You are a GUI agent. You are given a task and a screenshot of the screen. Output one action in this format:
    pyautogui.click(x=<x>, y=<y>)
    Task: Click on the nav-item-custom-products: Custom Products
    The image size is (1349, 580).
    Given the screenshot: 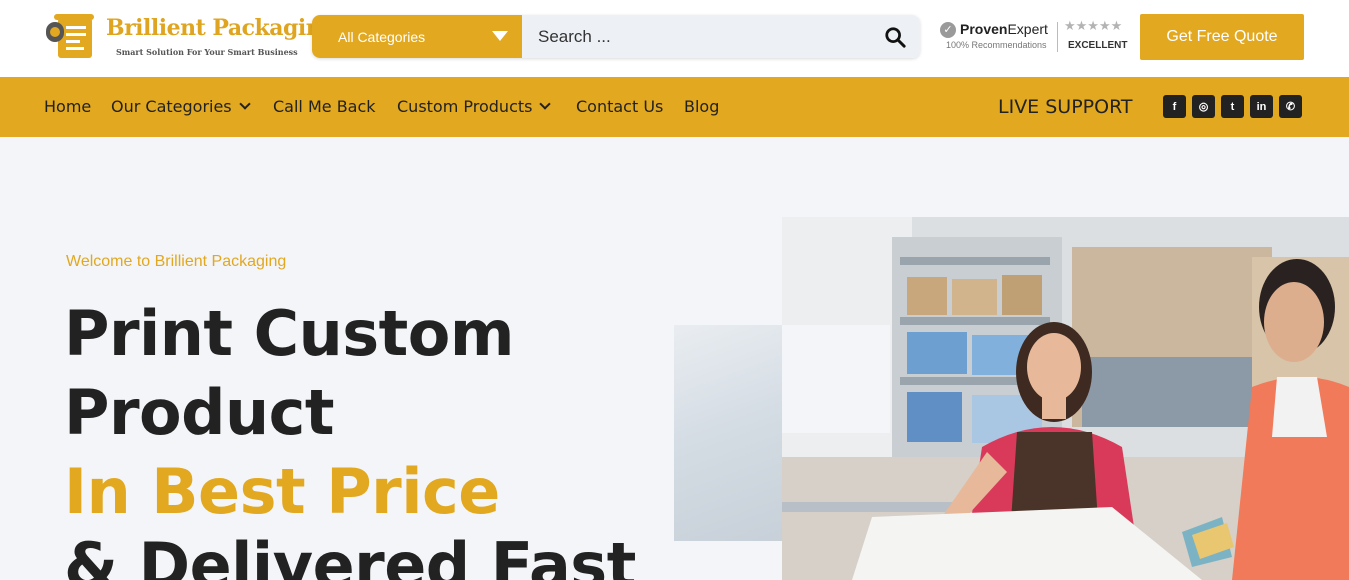 What is the action you would take?
    pyautogui.click(x=474, y=106)
    